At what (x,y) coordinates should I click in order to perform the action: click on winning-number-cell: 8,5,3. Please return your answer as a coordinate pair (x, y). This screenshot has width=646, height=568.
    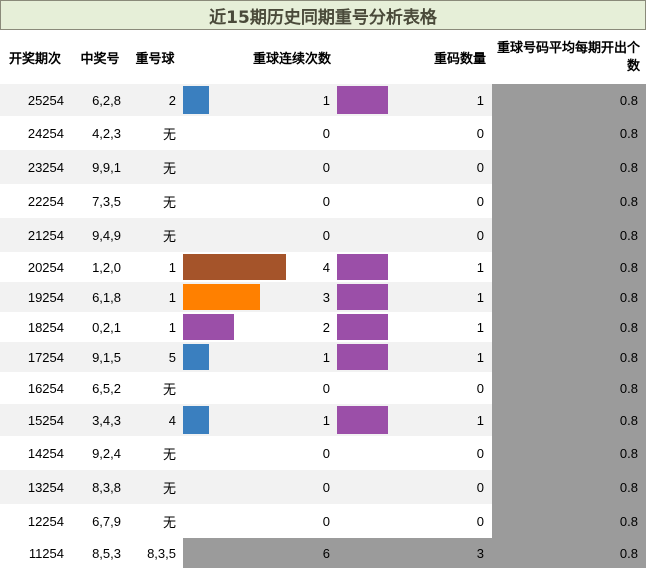
    Looking at the image, I should click on (106, 553).